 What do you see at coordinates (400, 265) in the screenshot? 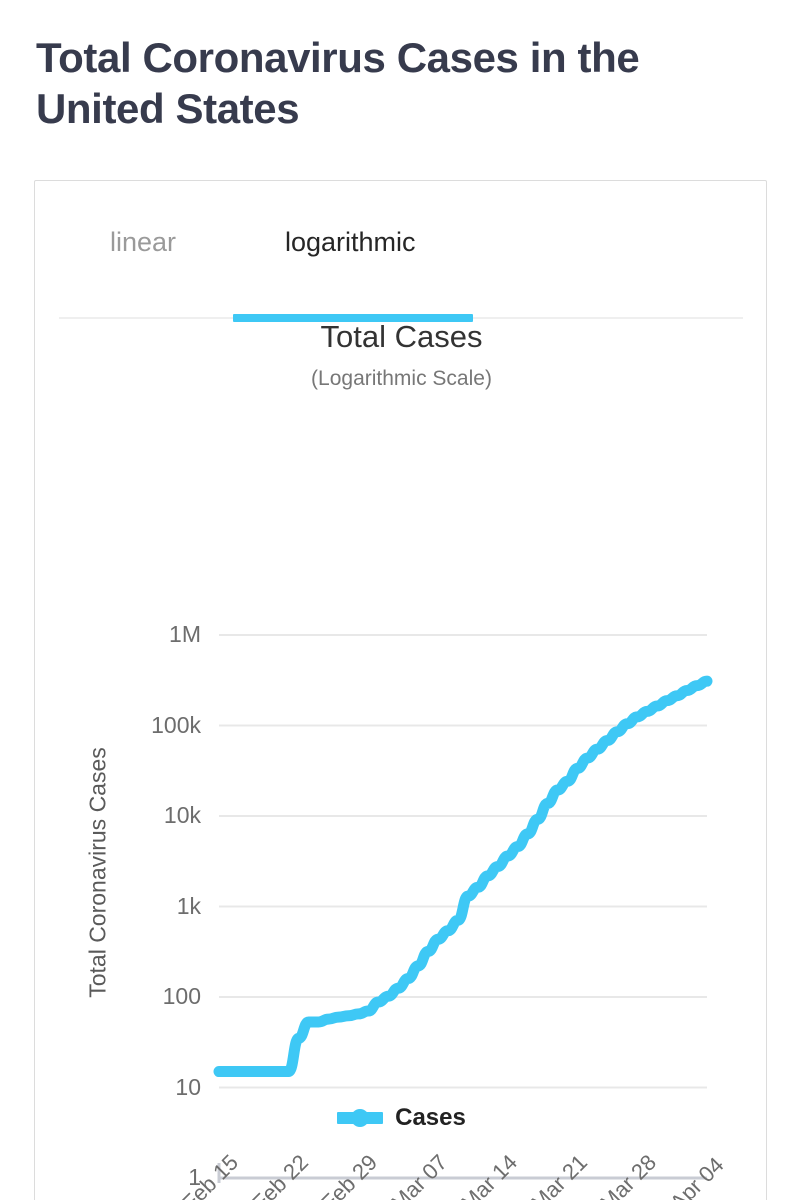
I see `scale-tabs: linear logarithmic` at bounding box center [400, 265].